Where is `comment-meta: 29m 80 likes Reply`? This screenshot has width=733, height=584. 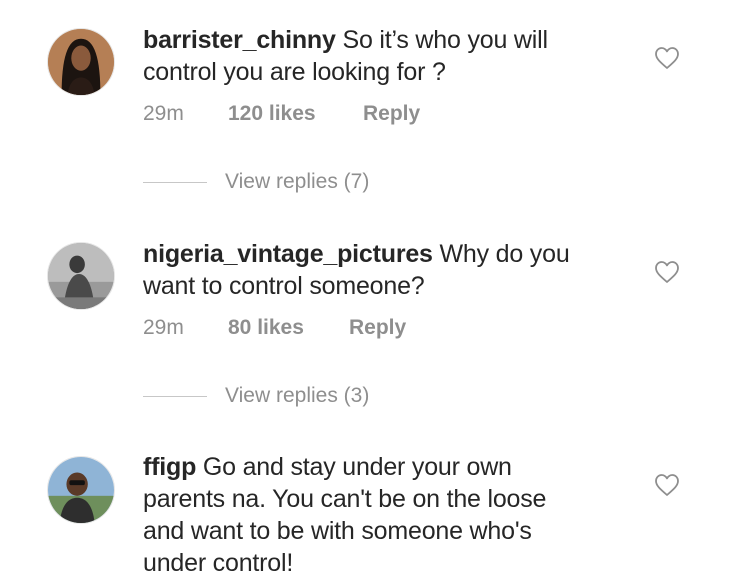 comment-meta: 29m 80 likes Reply is located at coordinates (293, 328).